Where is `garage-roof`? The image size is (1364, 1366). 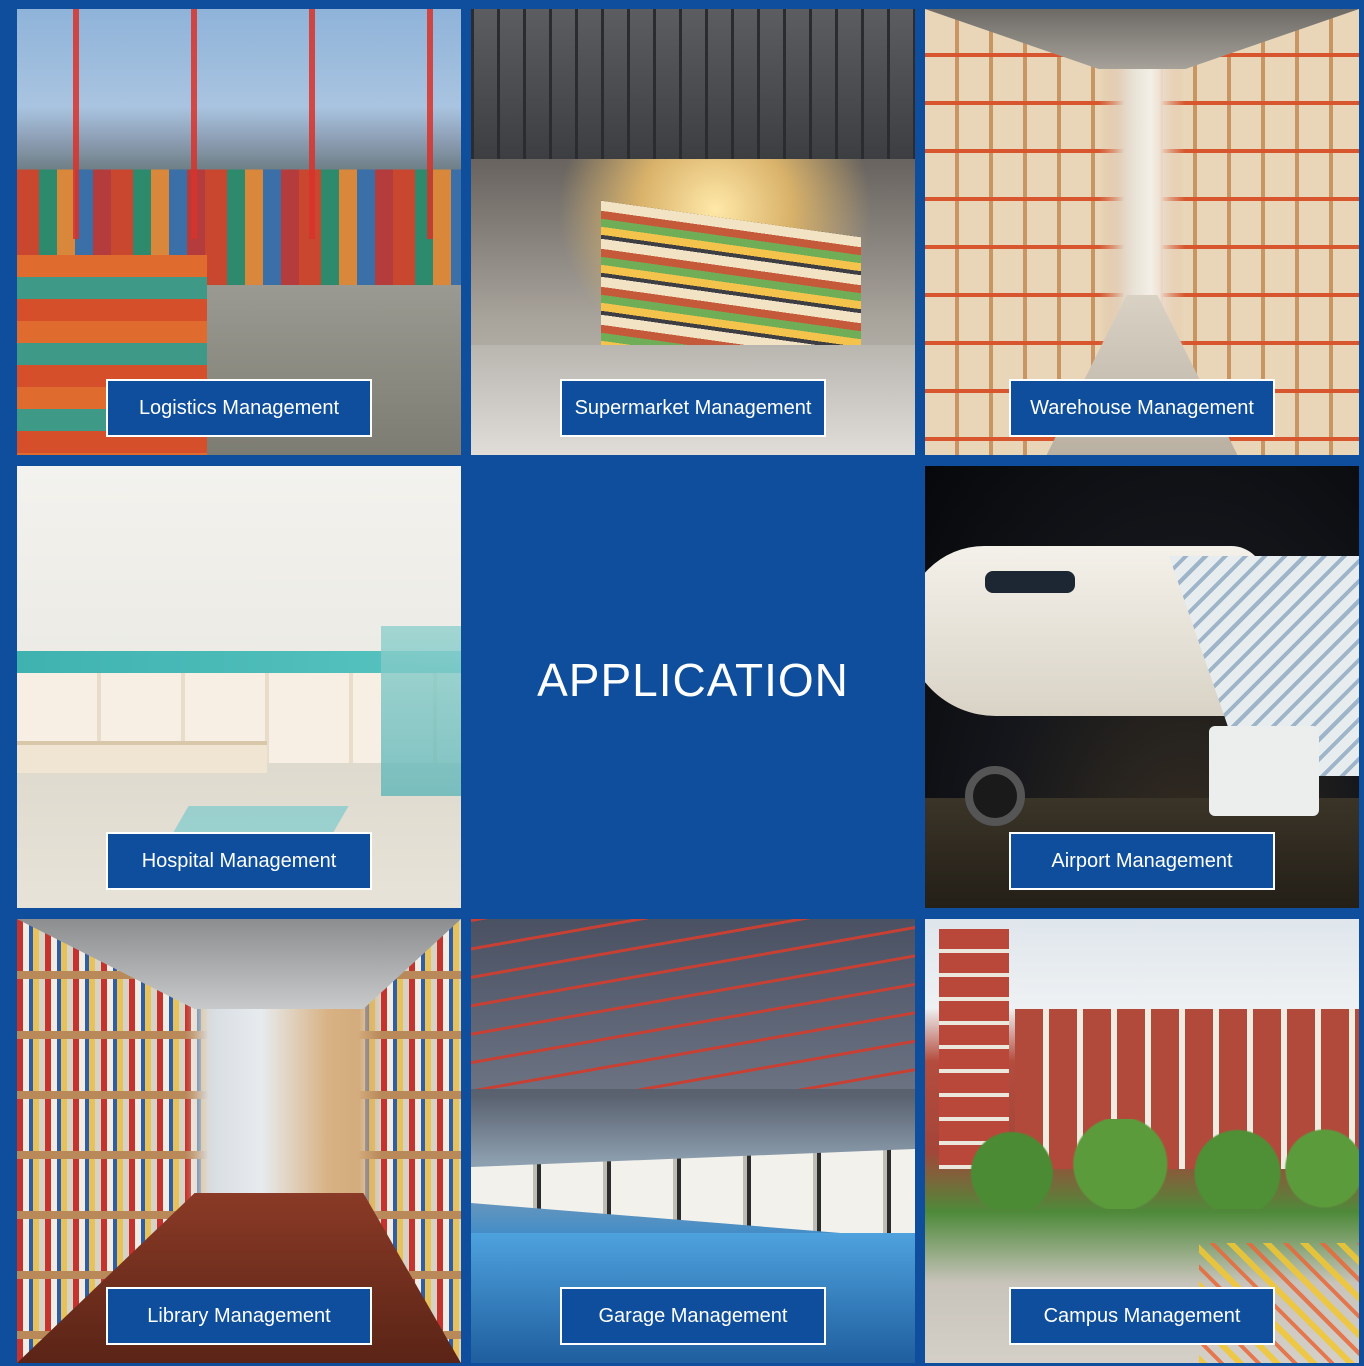
garage-roof is located at coordinates (693, 1004).